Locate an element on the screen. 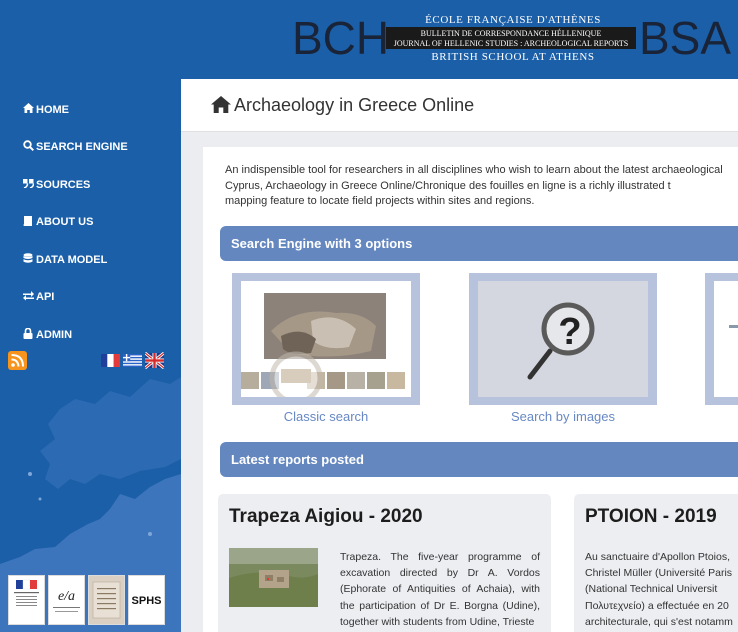 This screenshot has width=738, height=632. svg-text: e/a is located at coordinates (66, 596).